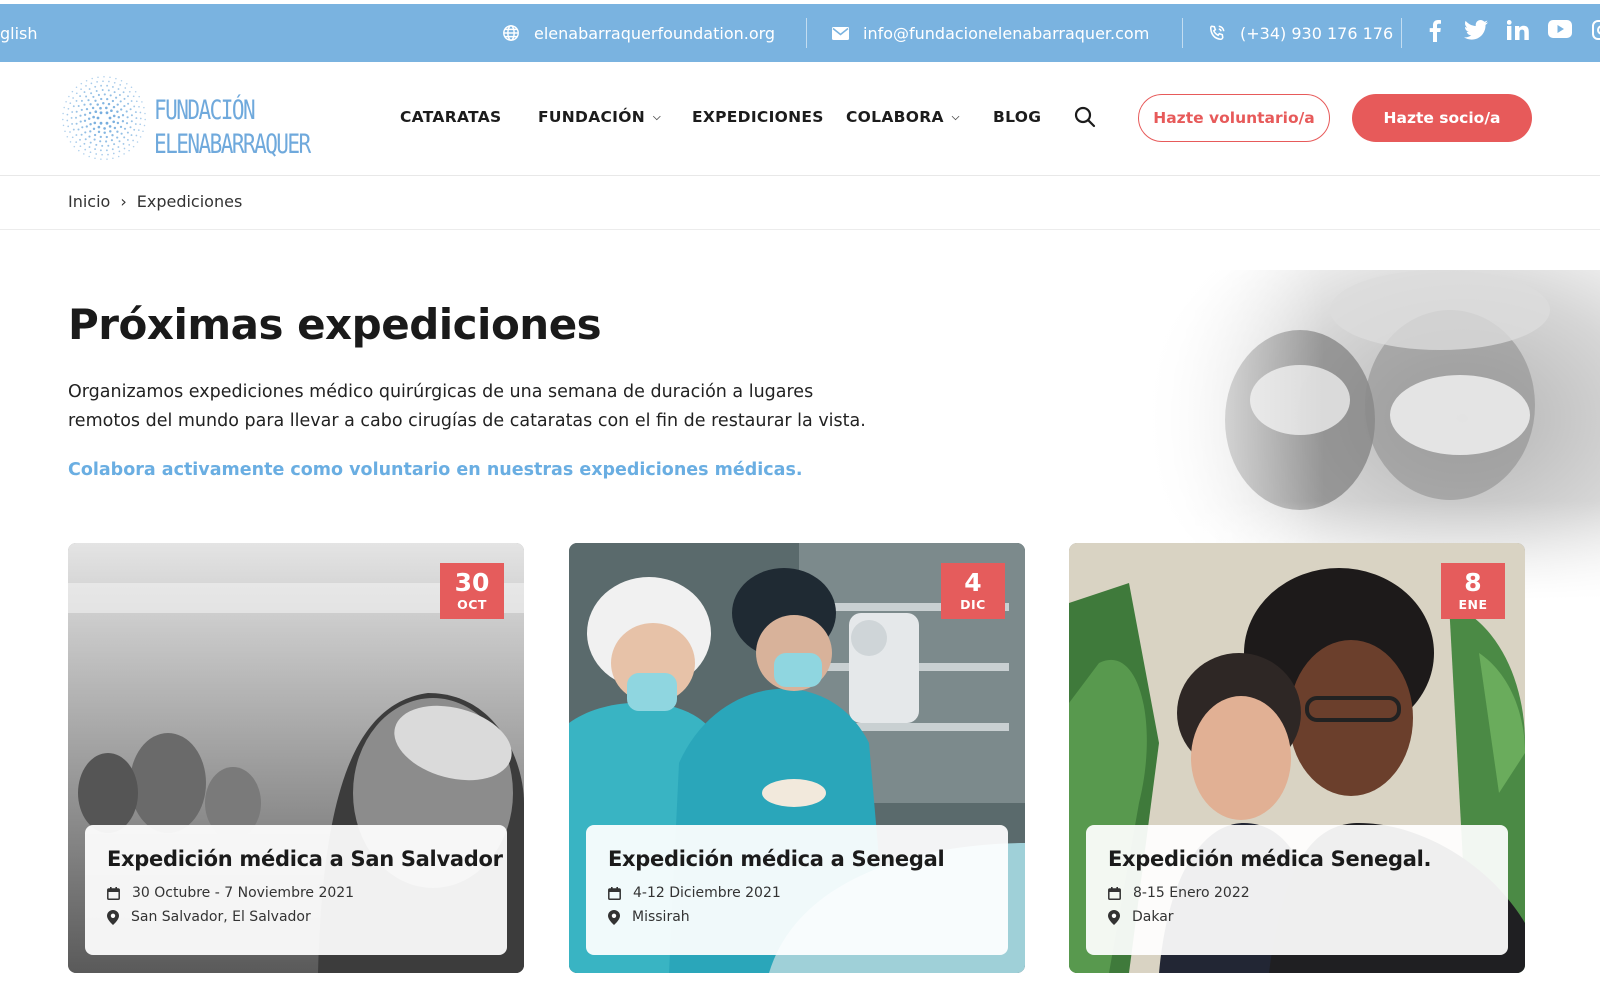 Image resolution: width=1600 pixels, height=1000 pixels. What do you see at coordinates (243, 893) in the screenshot?
I see `card-dates-text: 30 Octubre - 7 Noviembre 2021` at bounding box center [243, 893].